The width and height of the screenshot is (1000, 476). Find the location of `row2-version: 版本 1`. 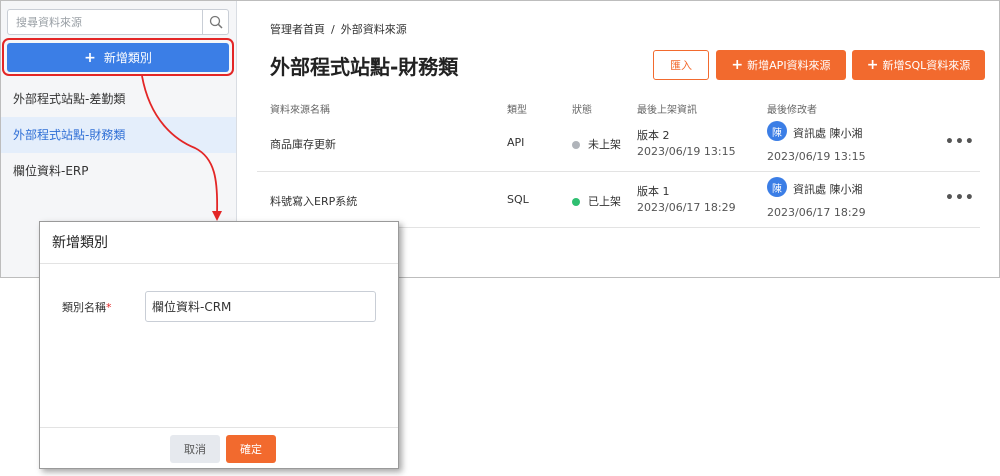

row2-version: 版本 1 is located at coordinates (653, 191).